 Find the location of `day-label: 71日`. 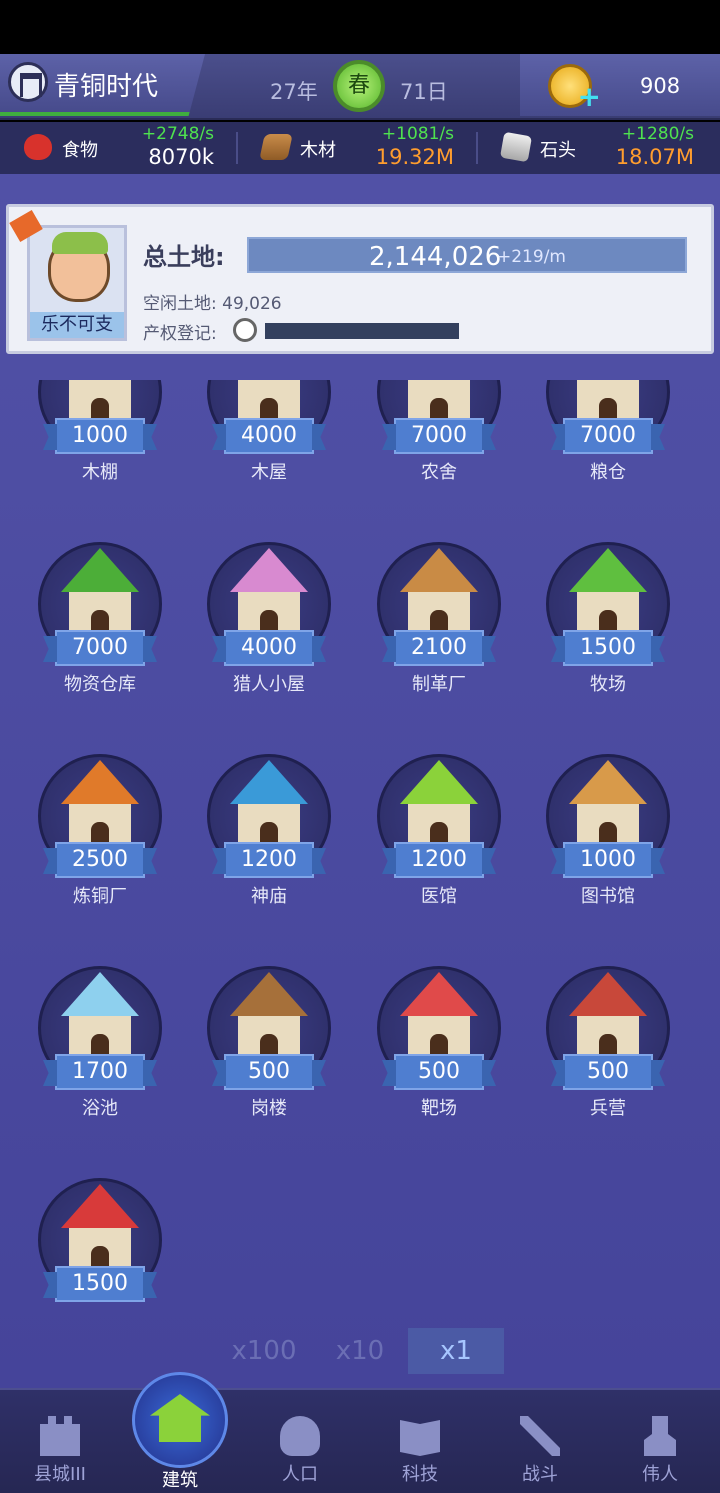

day-label: 71日 is located at coordinates (424, 92).